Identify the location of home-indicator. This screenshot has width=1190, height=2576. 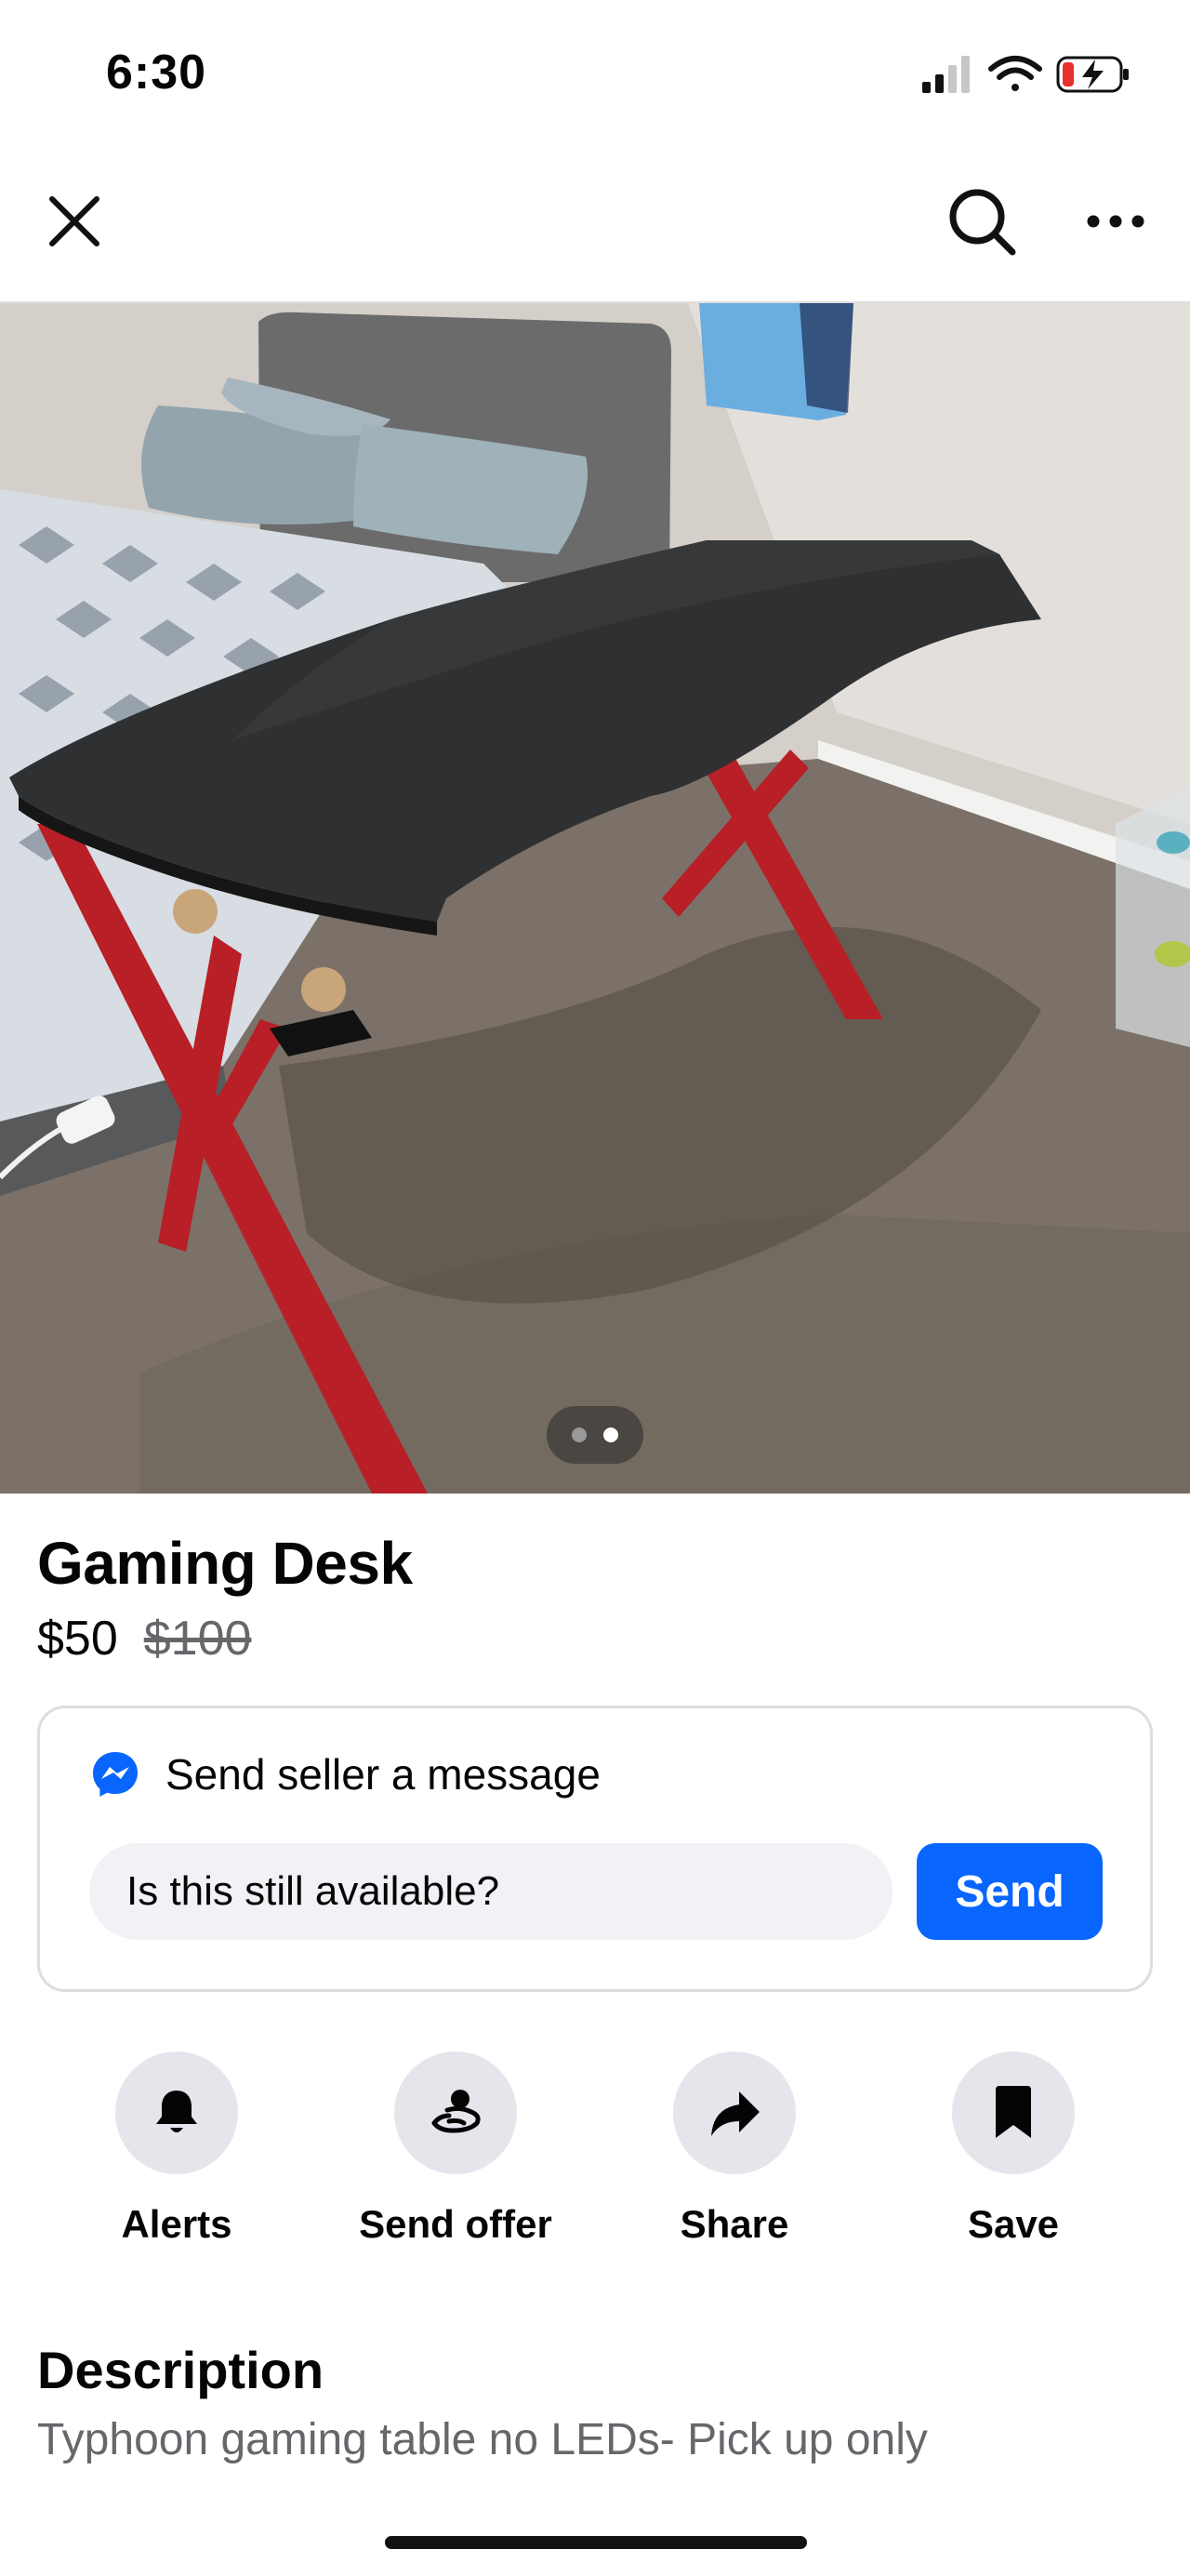
(596, 2542).